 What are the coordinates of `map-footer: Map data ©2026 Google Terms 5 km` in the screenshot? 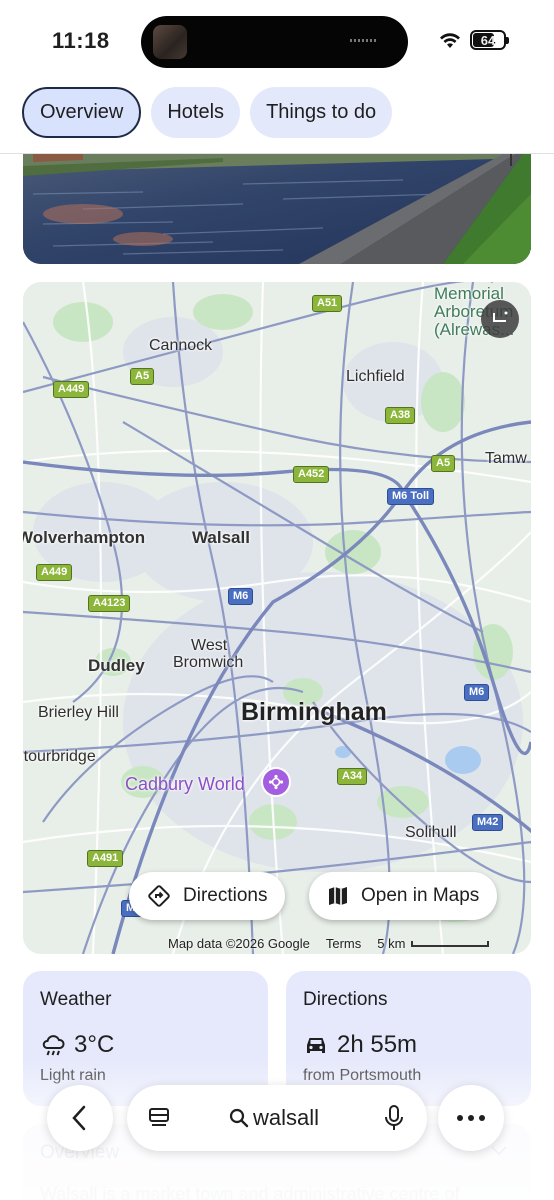 It's located at (329, 943).